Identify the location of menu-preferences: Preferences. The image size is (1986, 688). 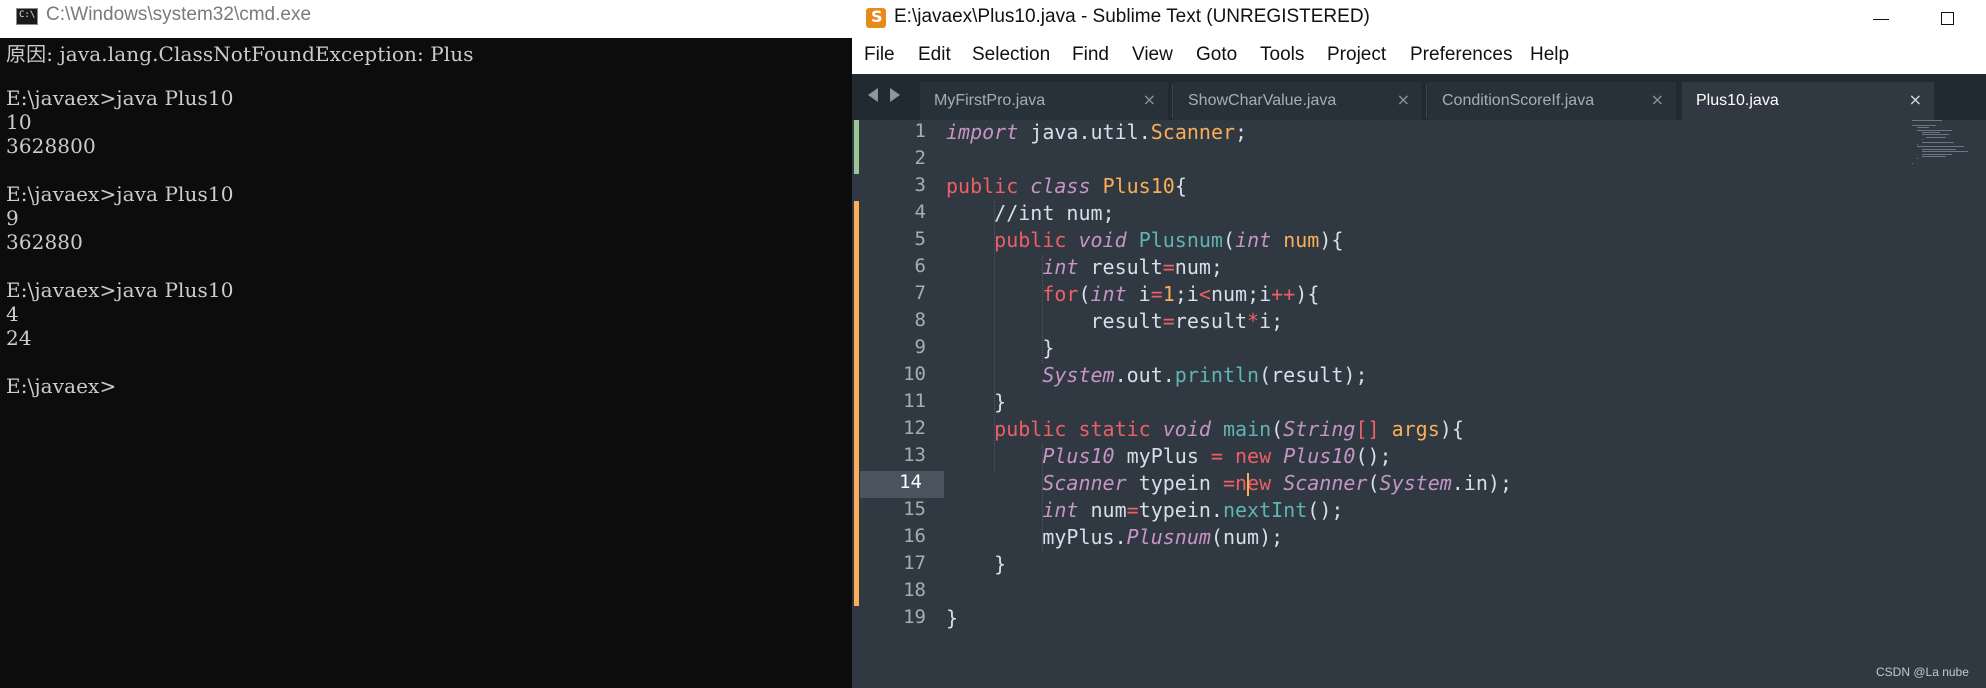
(1461, 55).